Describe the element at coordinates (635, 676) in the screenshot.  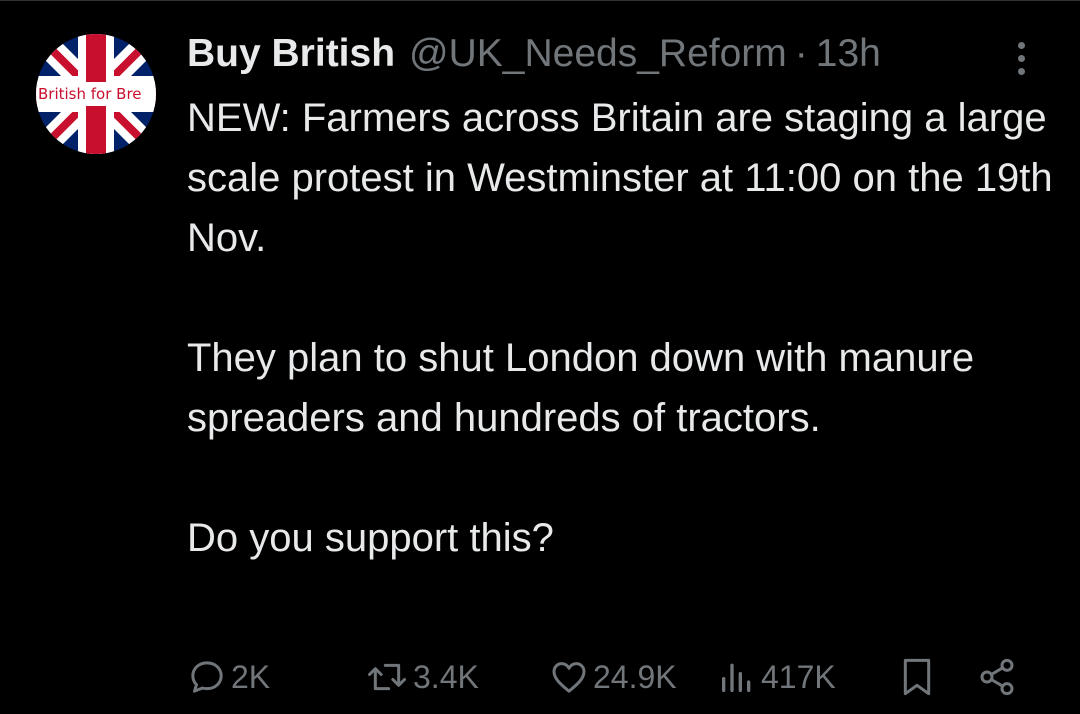
I see `like-count: 24.9K` at that location.